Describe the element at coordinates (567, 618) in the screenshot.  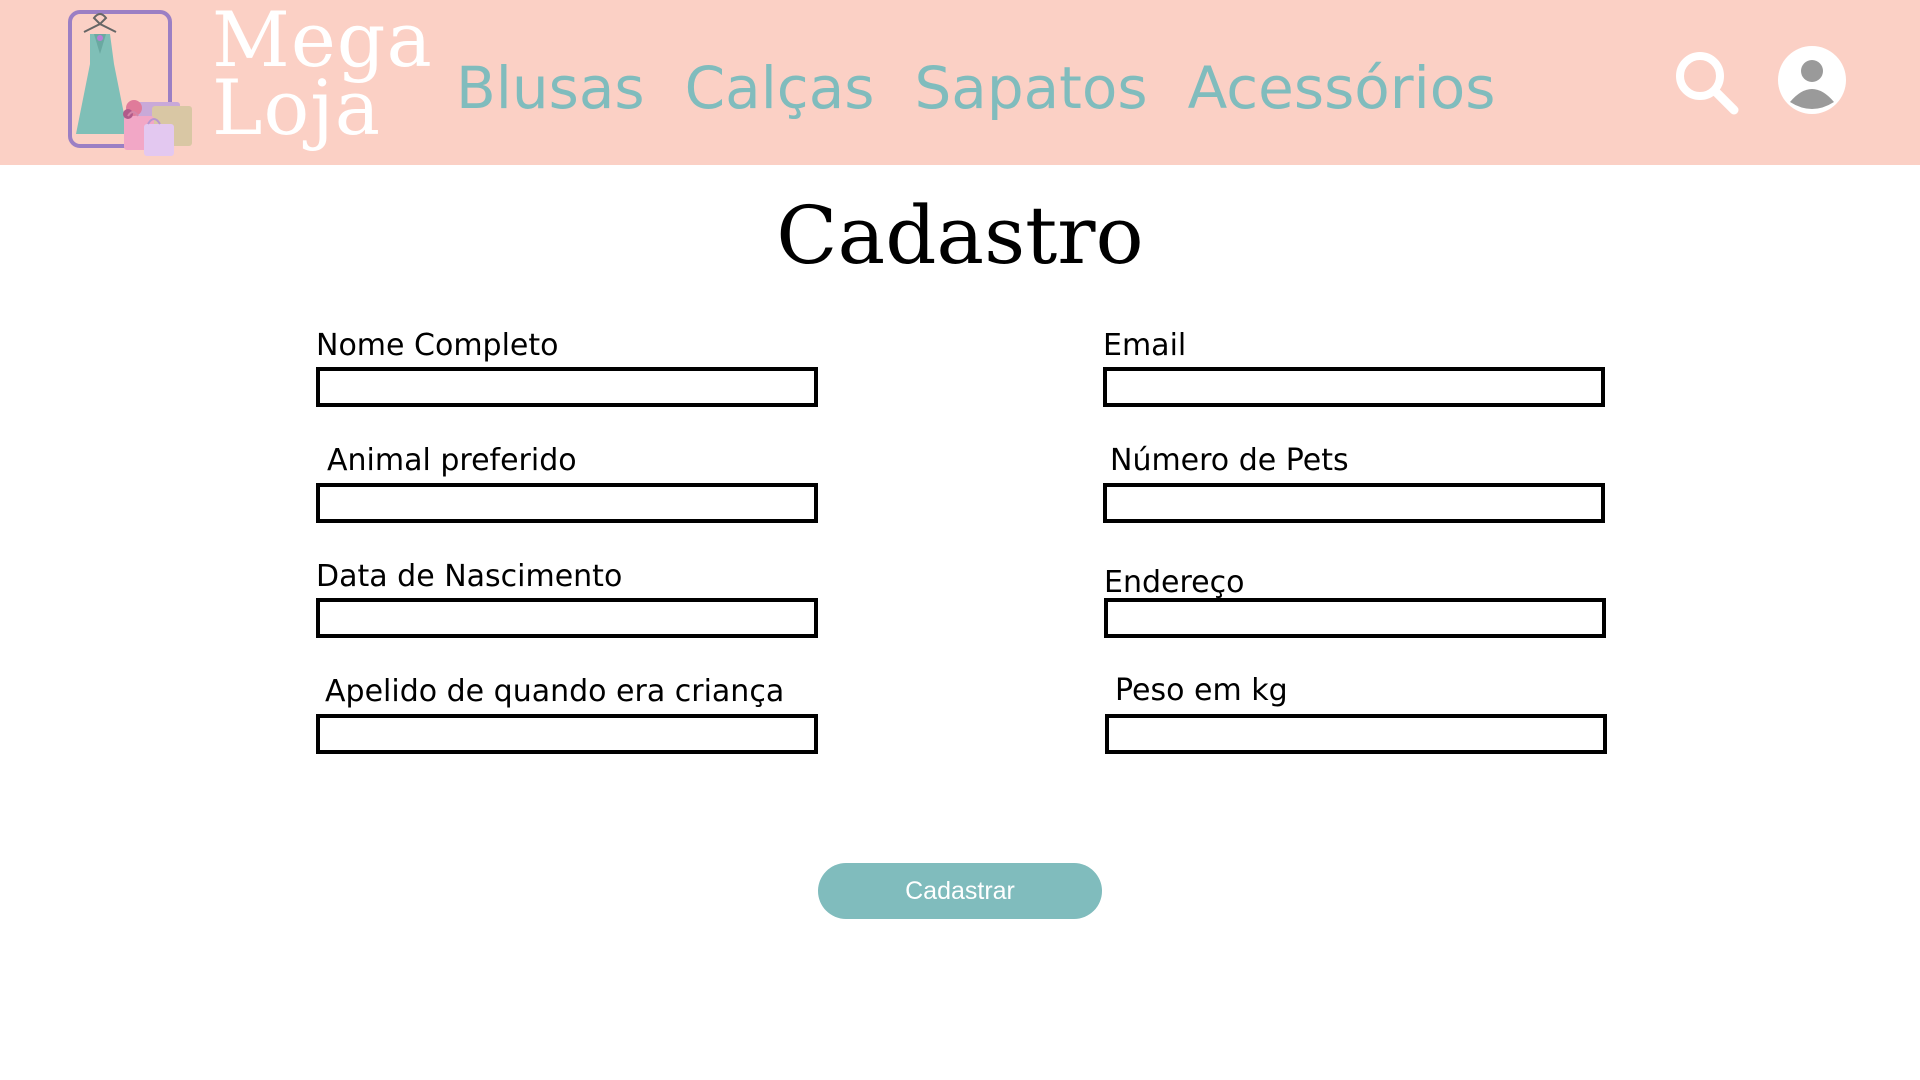
I see `birth-date-field` at that location.